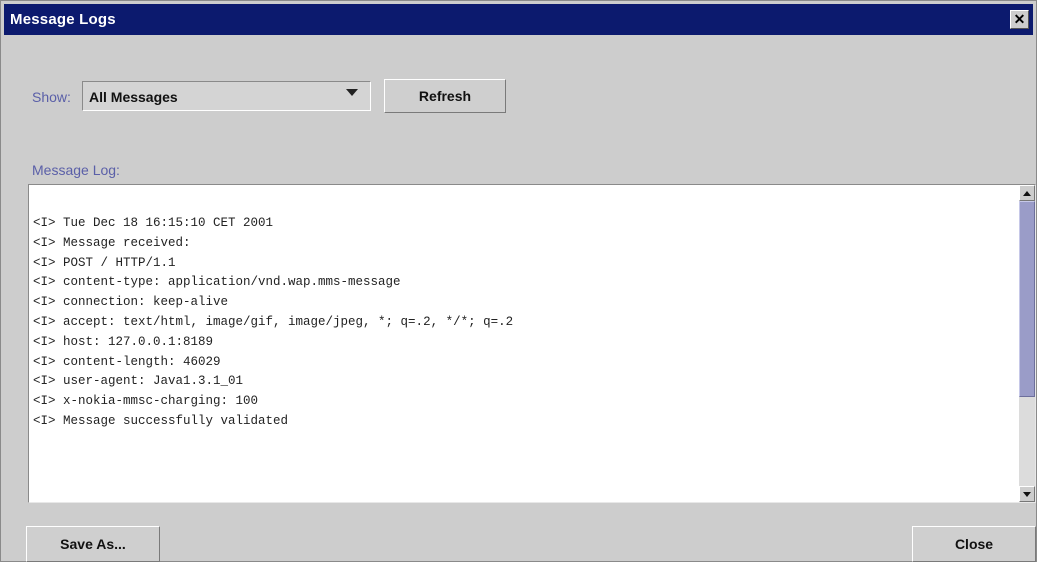 The height and width of the screenshot is (562, 1037). Describe the element at coordinates (1027, 299) in the screenshot. I see `scroll-thumb` at that location.